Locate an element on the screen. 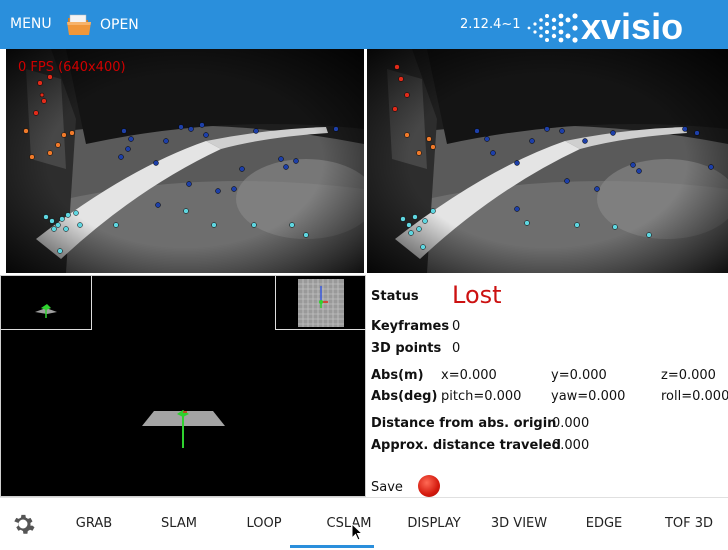 This screenshot has height=550, width=728. tab-slam: SLAM is located at coordinates (179, 523).